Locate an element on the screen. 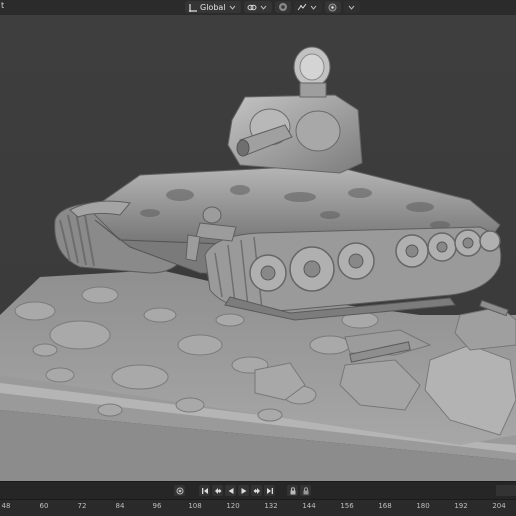 The width and height of the screenshot is (516, 516). next-keyframe-icon is located at coordinates (257, 491).